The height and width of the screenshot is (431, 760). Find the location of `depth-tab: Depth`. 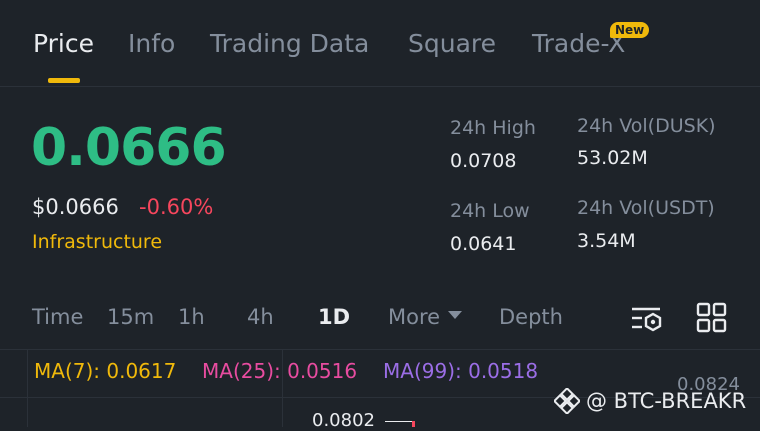

depth-tab: Depth is located at coordinates (531, 317).